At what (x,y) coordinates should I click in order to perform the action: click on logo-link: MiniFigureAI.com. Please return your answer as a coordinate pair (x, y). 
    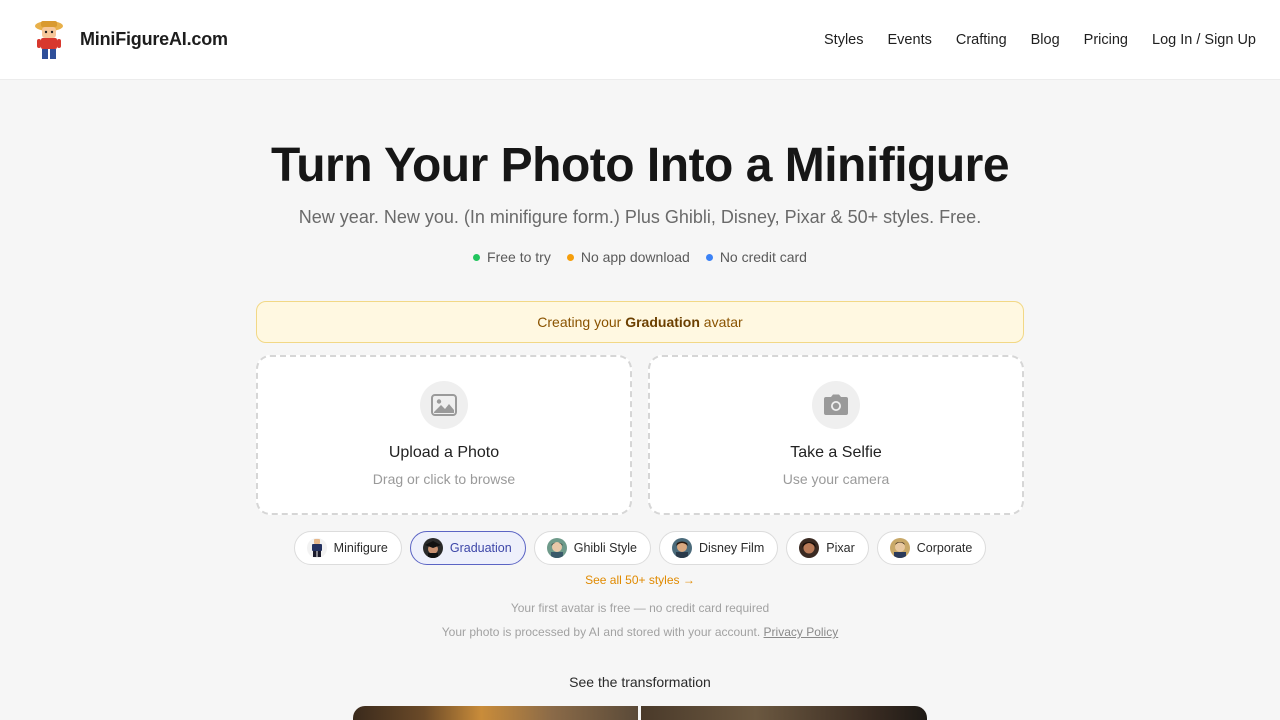
    Looking at the image, I should click on (130, 39).